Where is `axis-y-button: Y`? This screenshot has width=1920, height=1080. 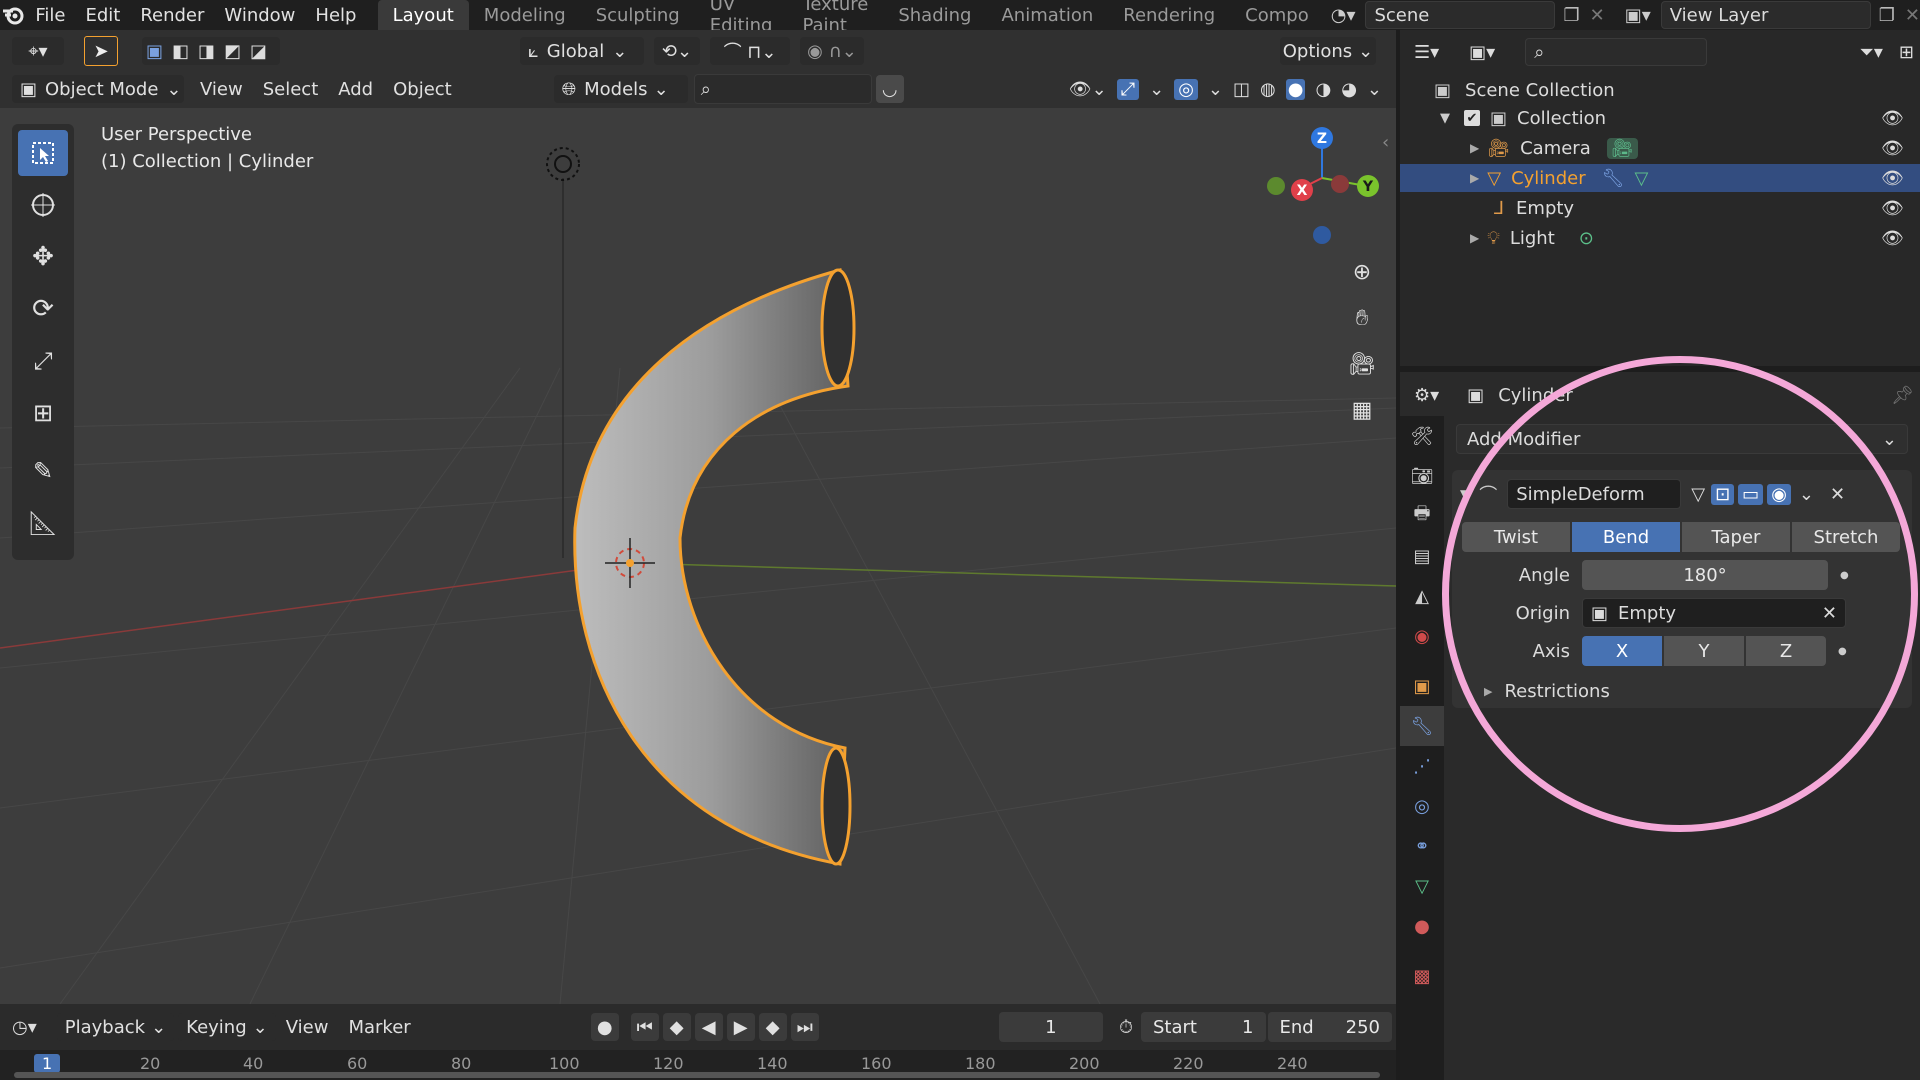 axis-y-button: Y is located at coordinates (1704, 651).